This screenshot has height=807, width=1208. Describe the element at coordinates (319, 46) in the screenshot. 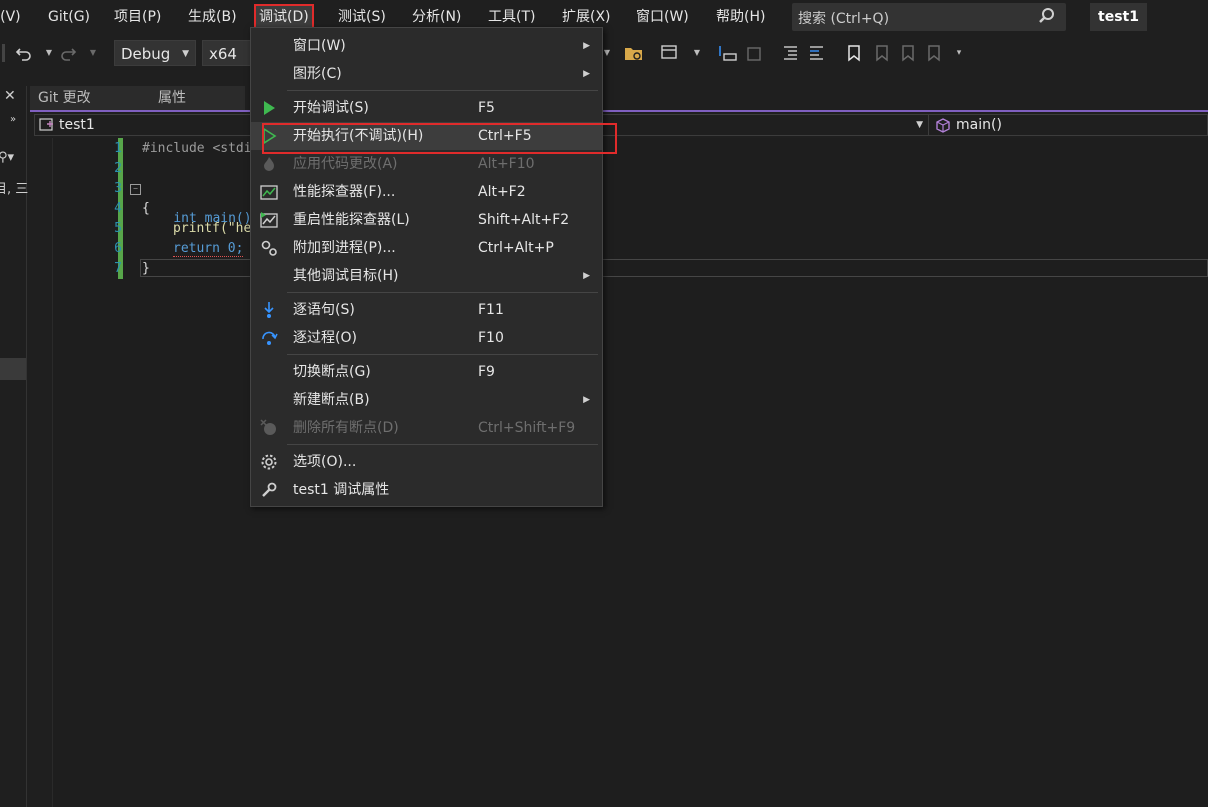

I see `menu-item-label: 窗口(W)` at that location.